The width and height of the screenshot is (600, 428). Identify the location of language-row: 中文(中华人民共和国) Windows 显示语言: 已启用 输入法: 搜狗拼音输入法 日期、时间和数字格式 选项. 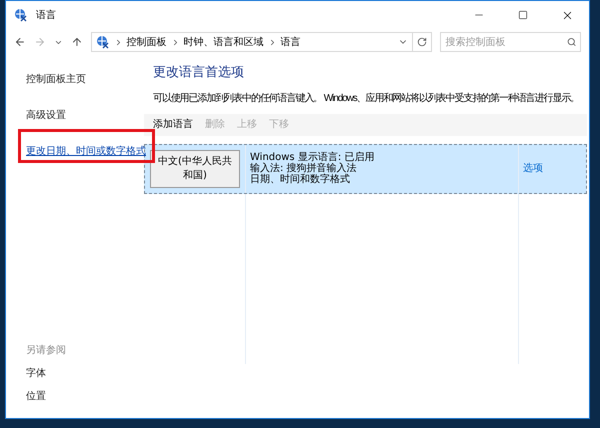
(365, 169).